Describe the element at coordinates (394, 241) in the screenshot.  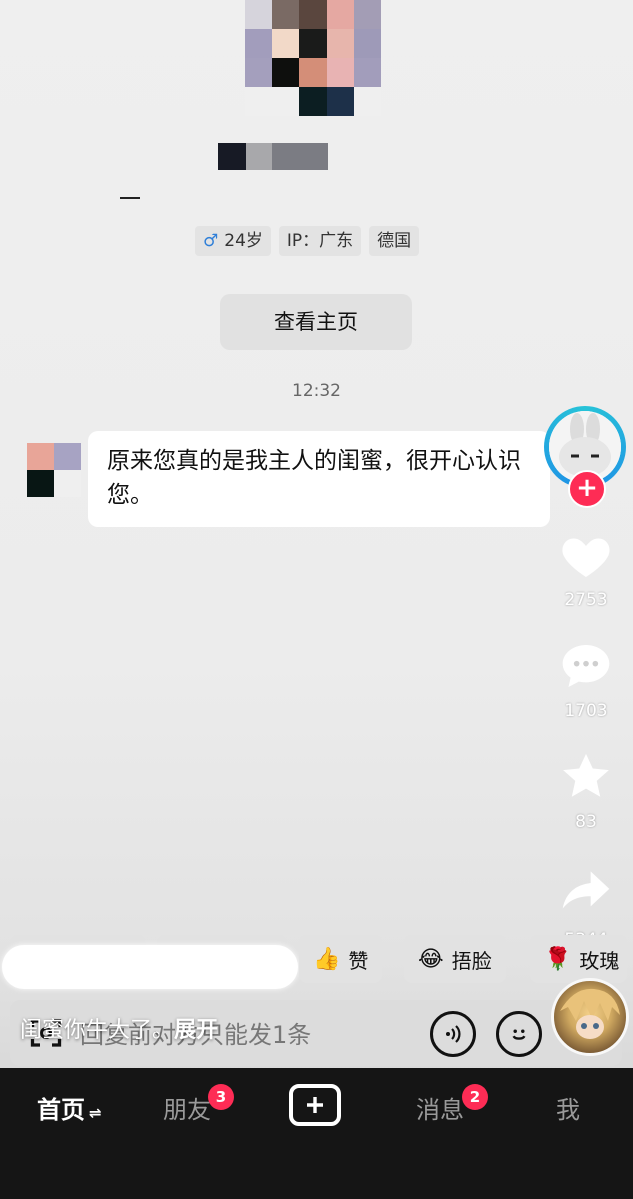
I see `country-tag: 德国` at that location.